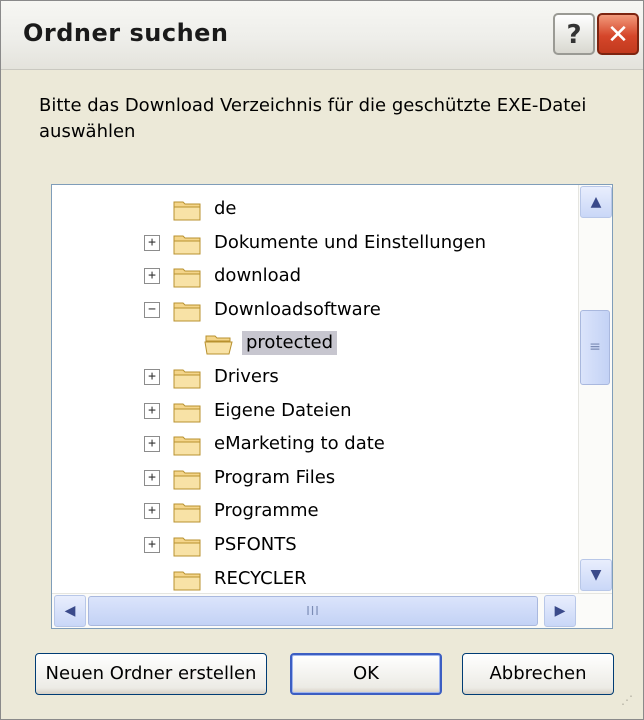  I want to click on tree-item-label: PSFONTS, so click(255, 544).